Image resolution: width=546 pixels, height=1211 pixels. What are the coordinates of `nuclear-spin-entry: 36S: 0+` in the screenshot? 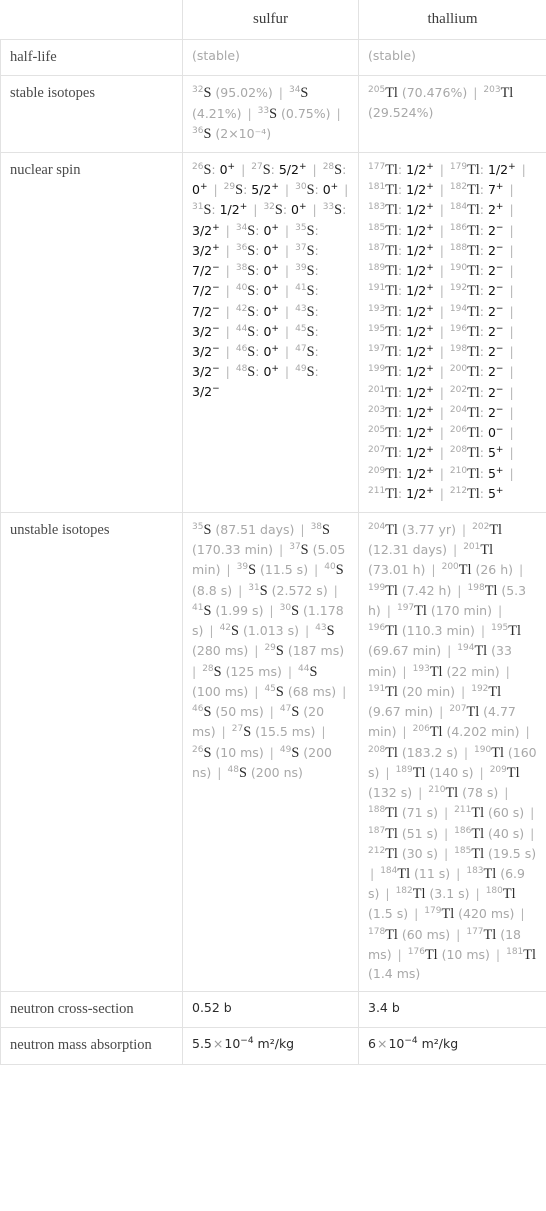 It's located at (257, 250).